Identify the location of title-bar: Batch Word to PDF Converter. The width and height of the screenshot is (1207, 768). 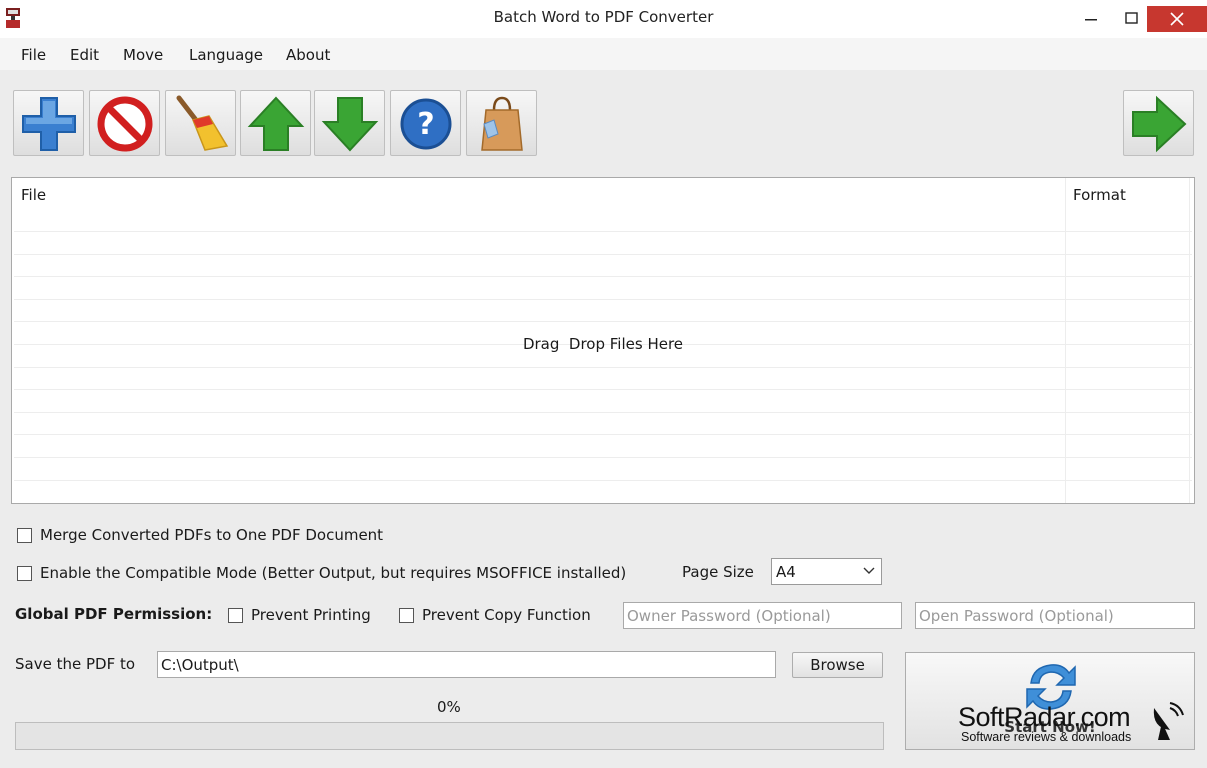
(603, 19).